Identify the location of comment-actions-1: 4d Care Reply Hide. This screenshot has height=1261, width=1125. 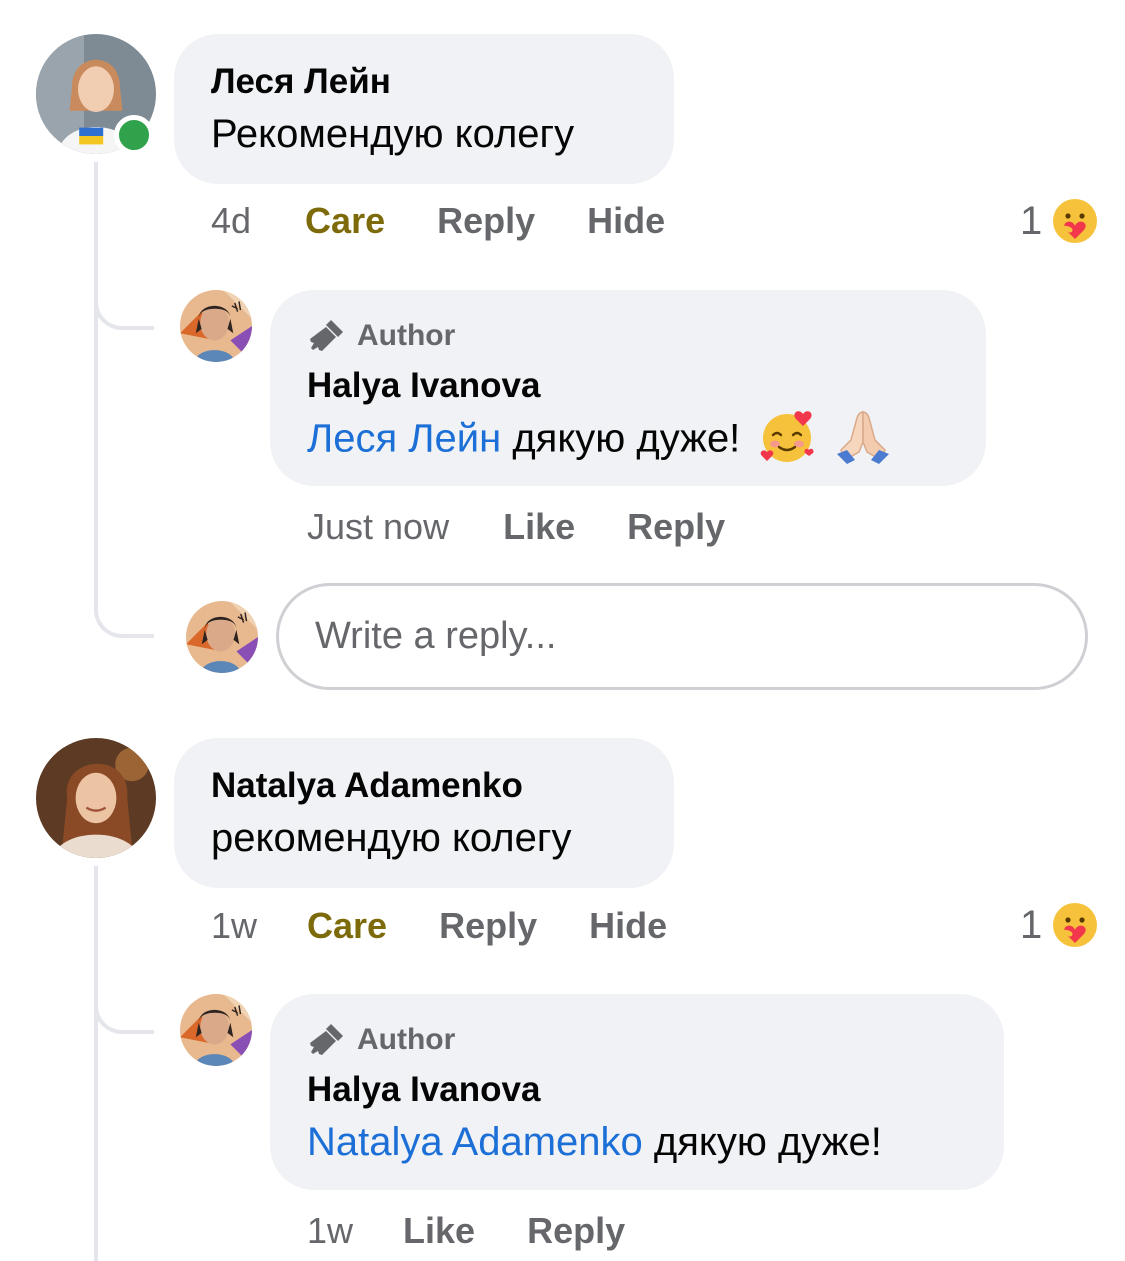
(438, 221).